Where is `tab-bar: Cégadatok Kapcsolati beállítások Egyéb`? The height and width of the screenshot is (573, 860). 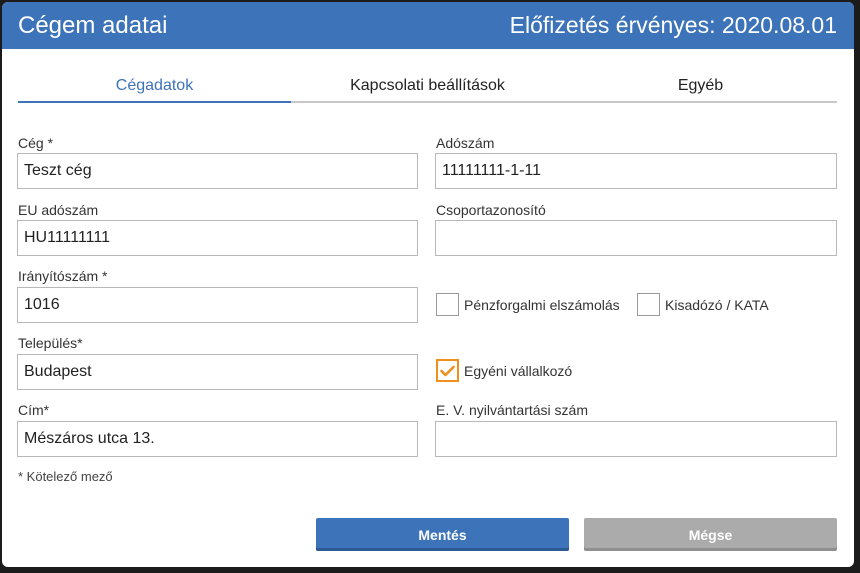 tab-bar: Cégadatok Kapcsolati beállítások Egyéb is located at coordinates (427, 88).